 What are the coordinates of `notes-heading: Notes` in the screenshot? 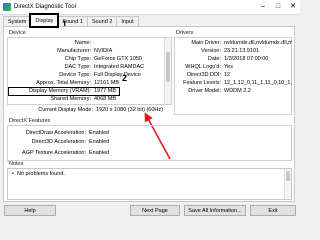 It's located at (16, 164).